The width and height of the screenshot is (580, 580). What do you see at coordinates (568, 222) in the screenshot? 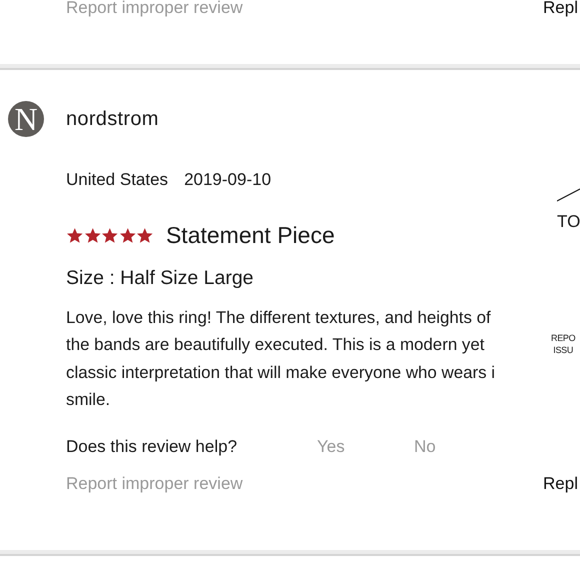
I see `side-label: TO` at bounding box center [568, 222].